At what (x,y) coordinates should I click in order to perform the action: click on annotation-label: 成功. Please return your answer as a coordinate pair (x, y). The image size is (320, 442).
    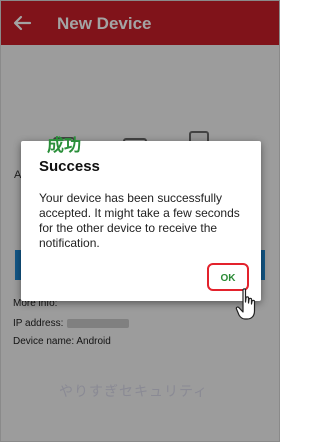
    Looking at the image, I should click on (64, 145).